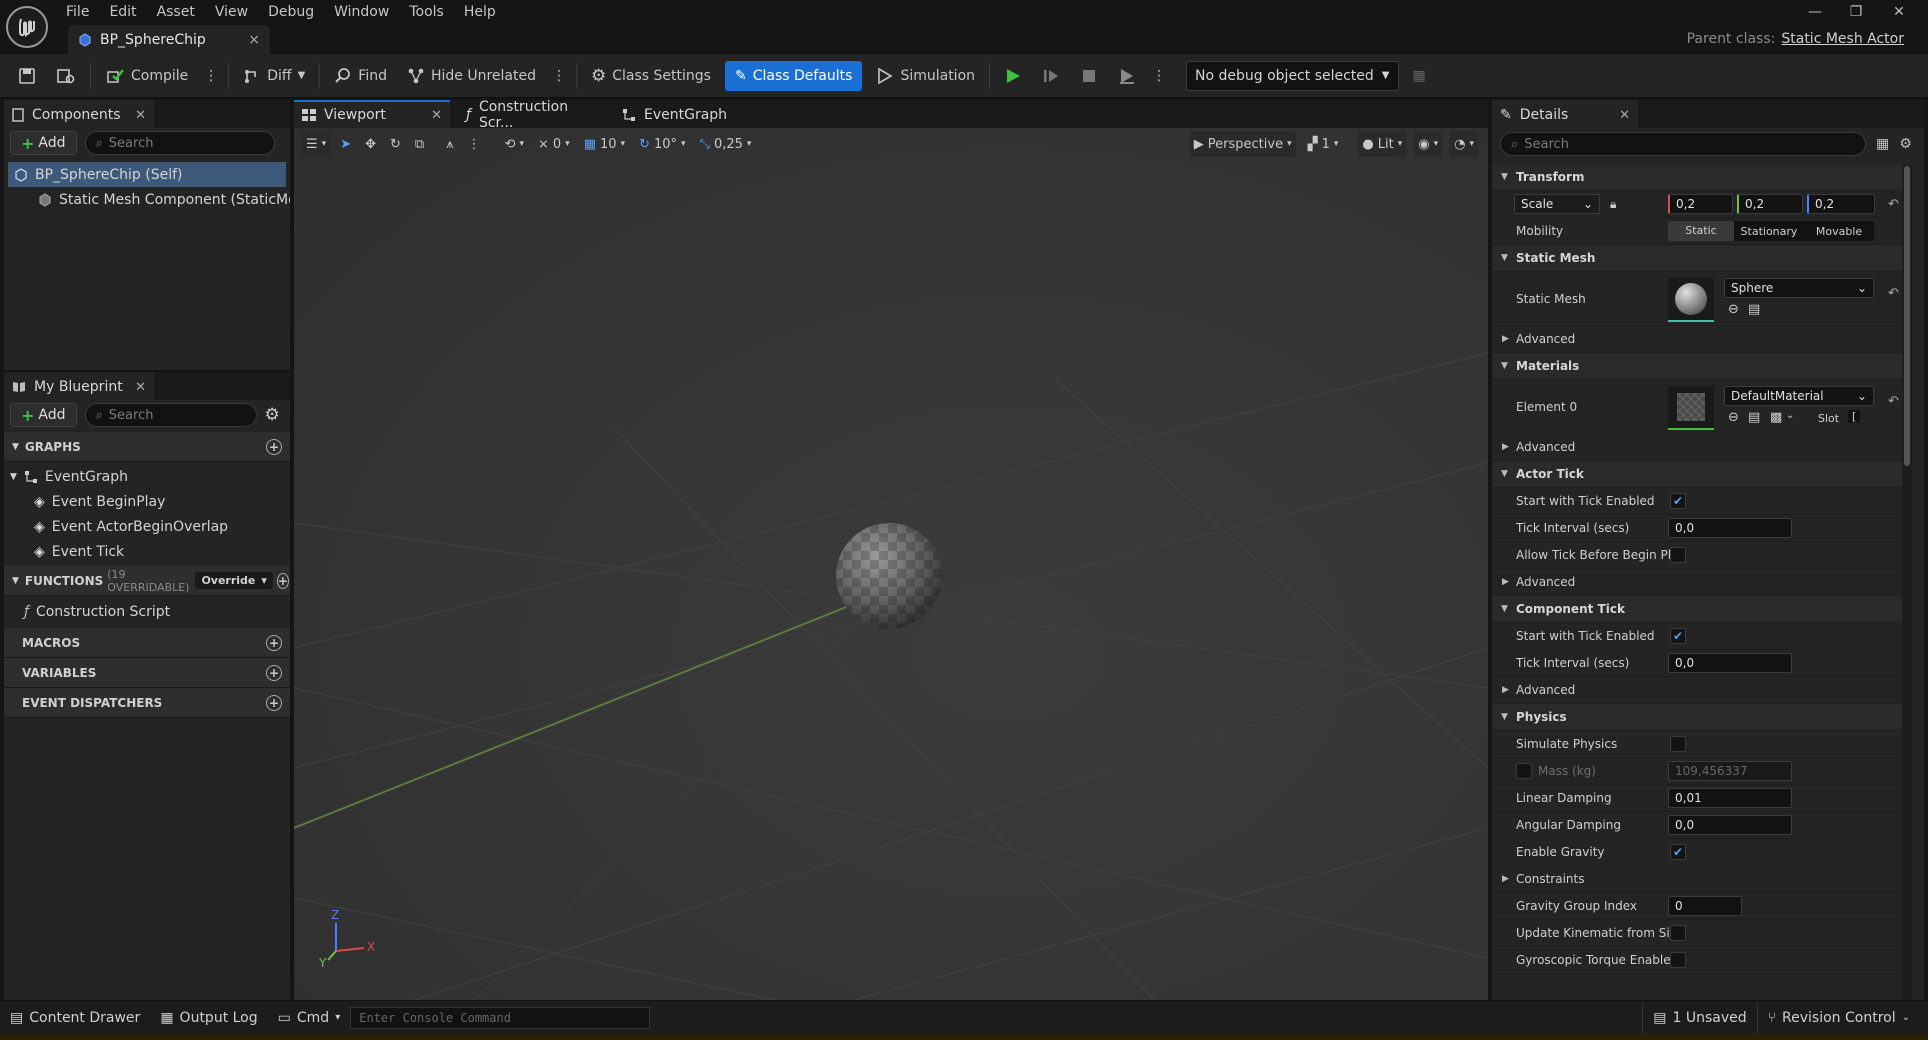 The height and width of the screenshot is (1040, 1928). I want to click on scale-mode-dropdown: Scale ⌄, so click(1557, 204).